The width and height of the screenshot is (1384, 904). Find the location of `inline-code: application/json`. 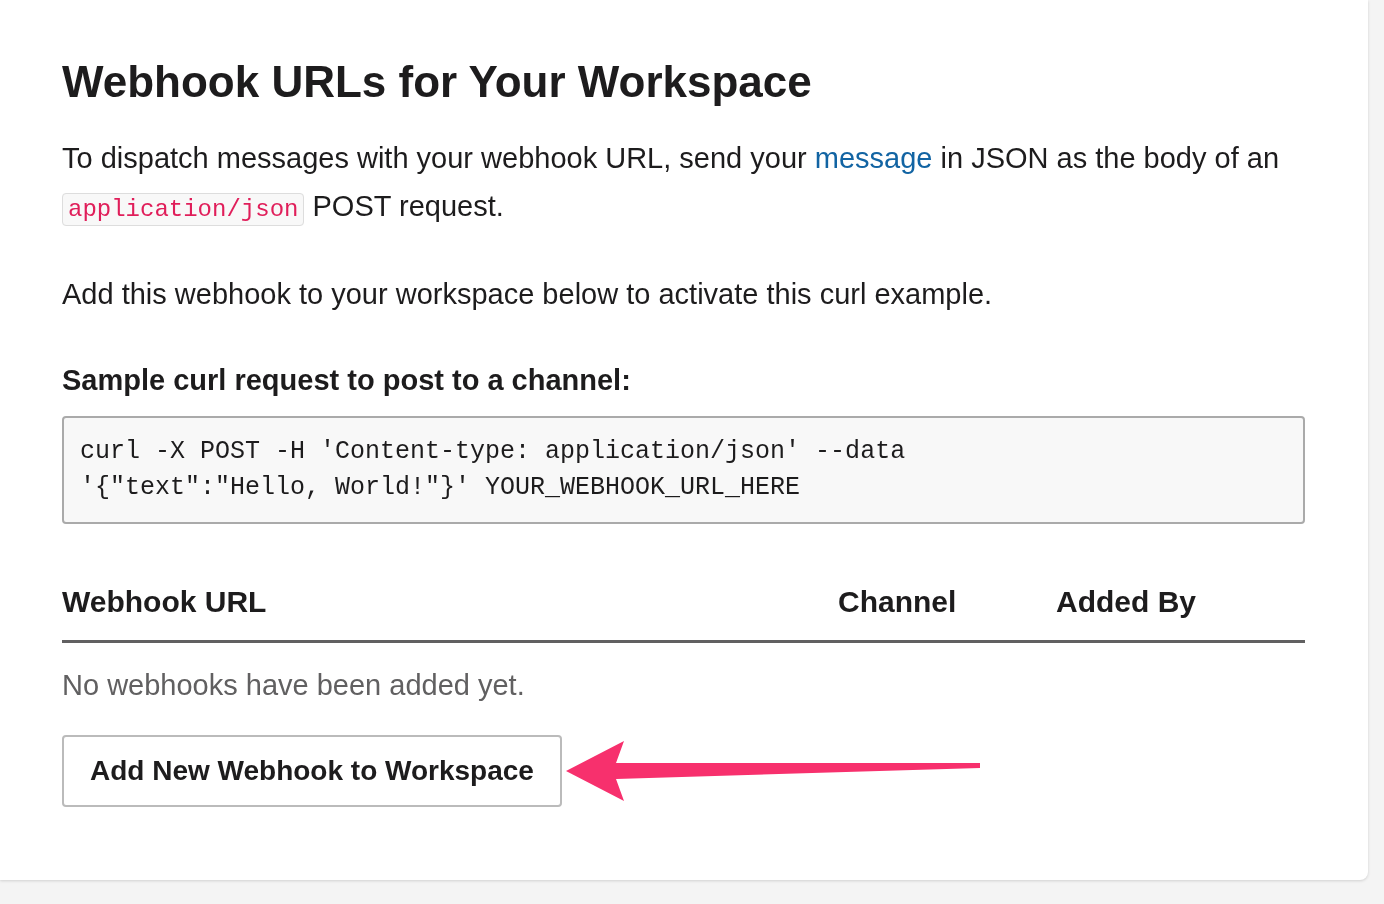

inline-code: application/json is located at coordinates (183, 209).